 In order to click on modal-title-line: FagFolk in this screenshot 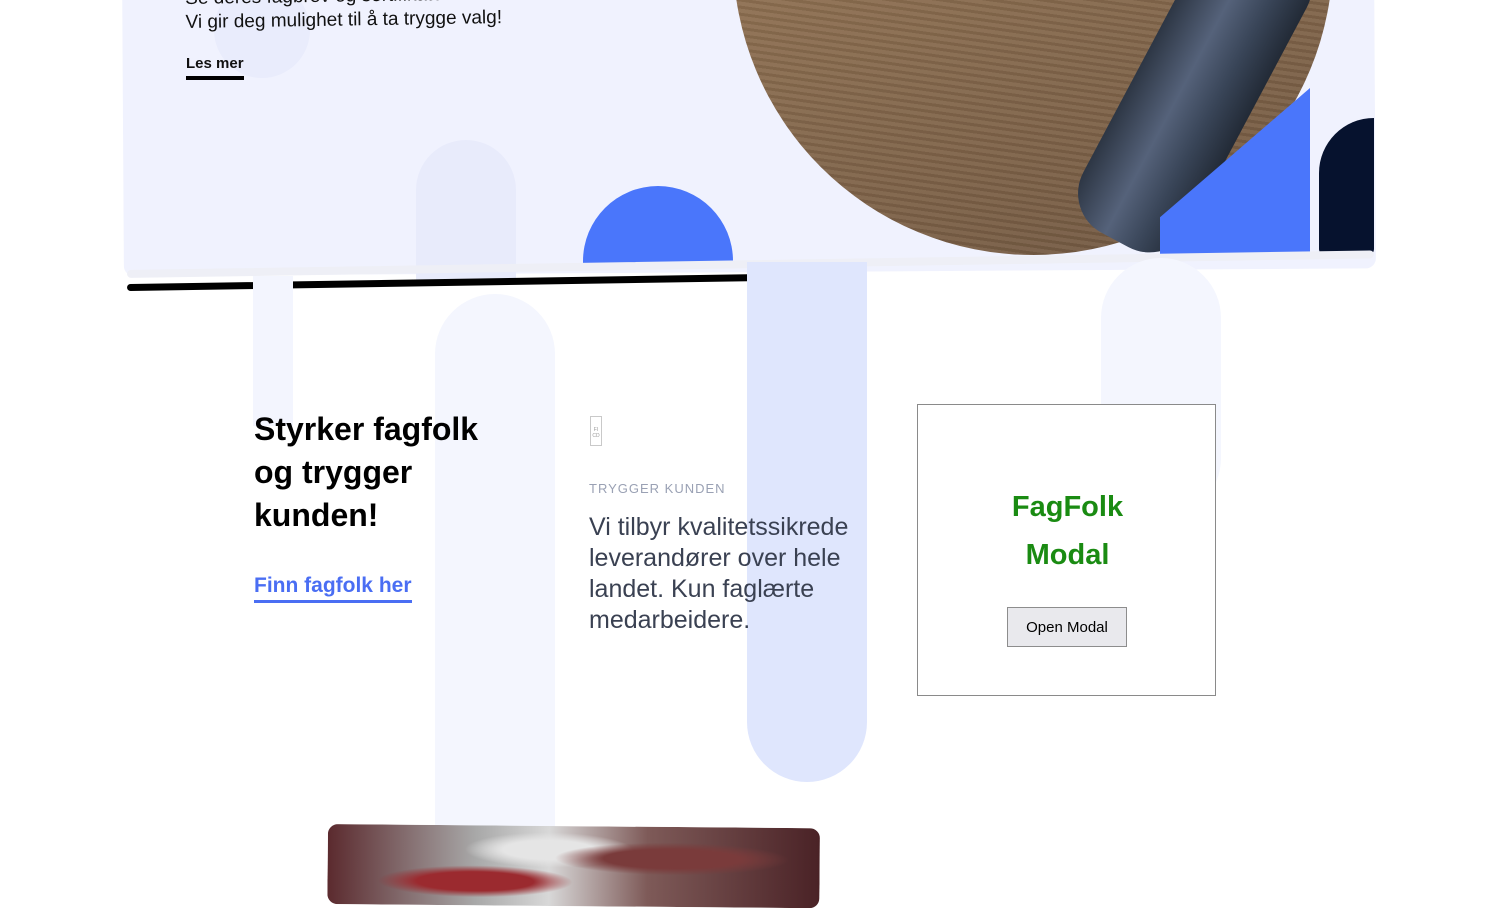, I will do `click(1067, 507)`.